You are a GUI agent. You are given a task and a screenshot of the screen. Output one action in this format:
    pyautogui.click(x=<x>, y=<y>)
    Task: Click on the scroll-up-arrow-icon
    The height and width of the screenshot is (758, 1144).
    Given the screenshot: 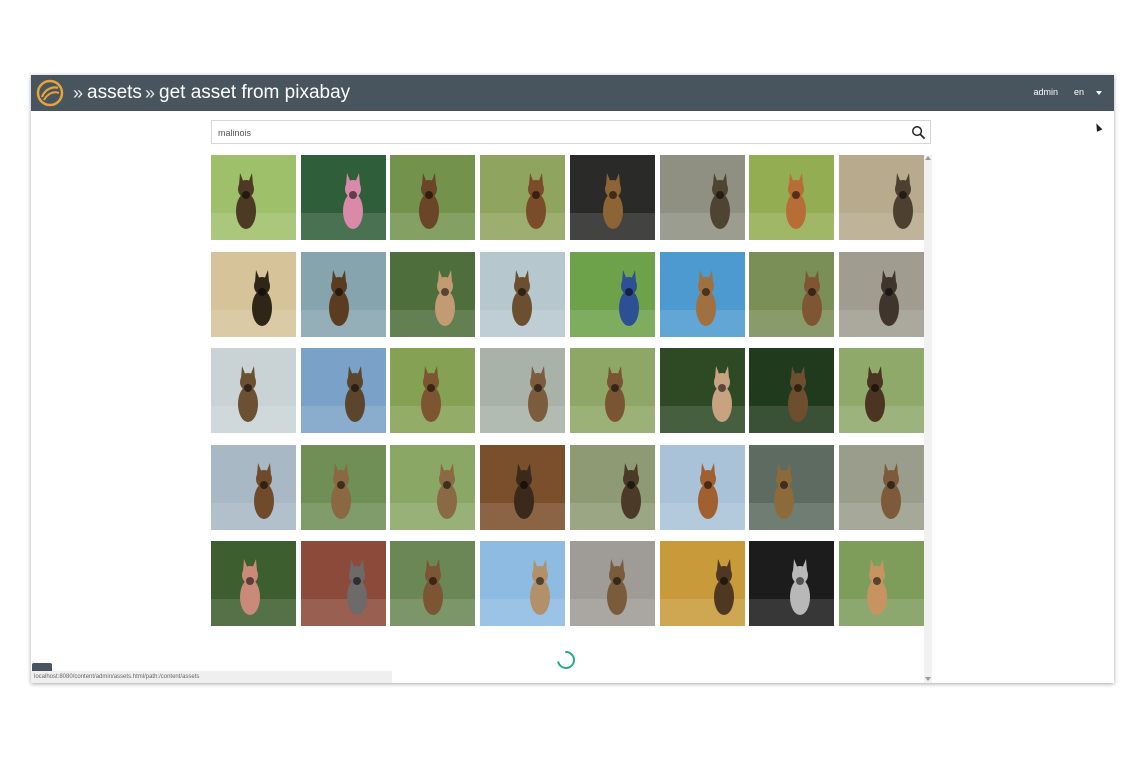 What is the action you would take?
    pyautogui.click(x=928, y=158)
    